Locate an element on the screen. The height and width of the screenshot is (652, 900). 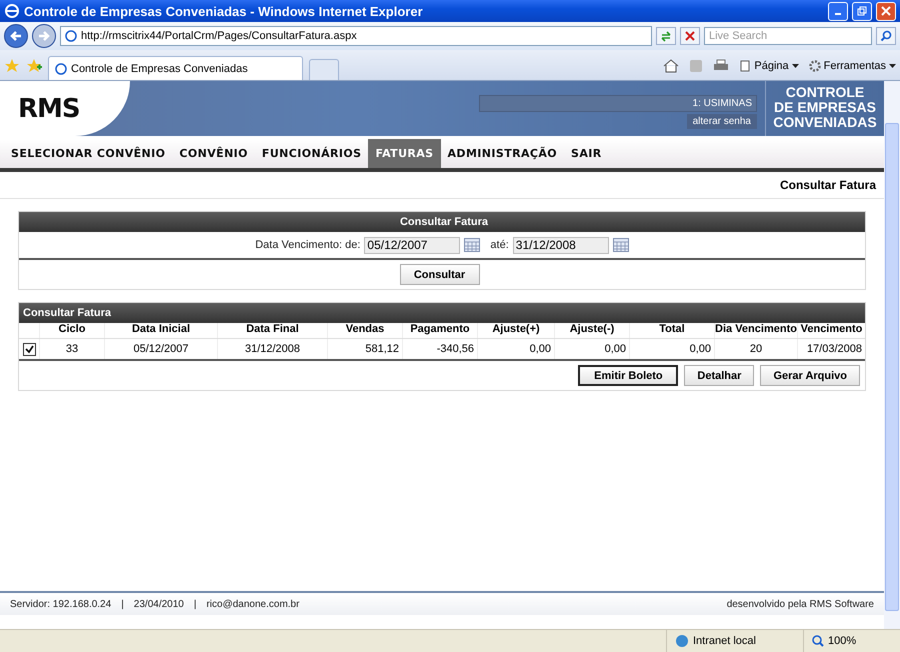
date-field: 31/12/2008 is located at coordinates (560, 245).